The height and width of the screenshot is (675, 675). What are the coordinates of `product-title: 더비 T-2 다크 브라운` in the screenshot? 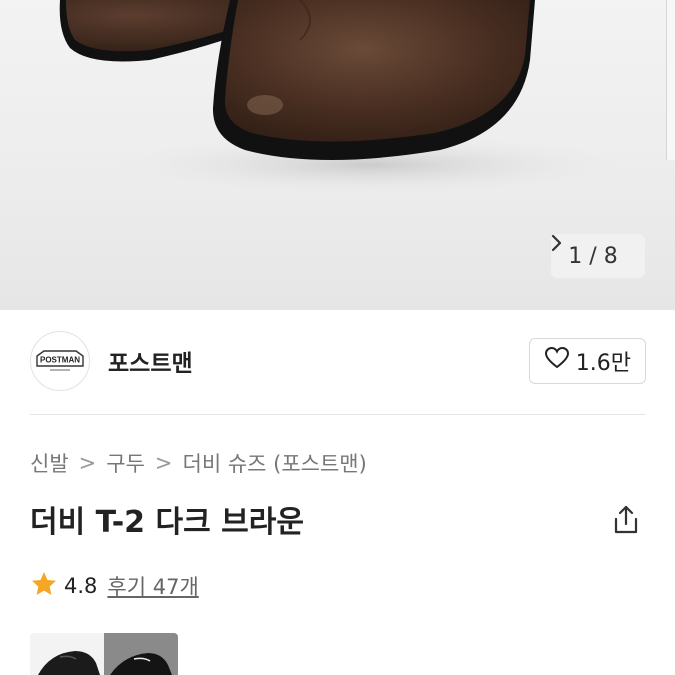 It's located at (167, 522).